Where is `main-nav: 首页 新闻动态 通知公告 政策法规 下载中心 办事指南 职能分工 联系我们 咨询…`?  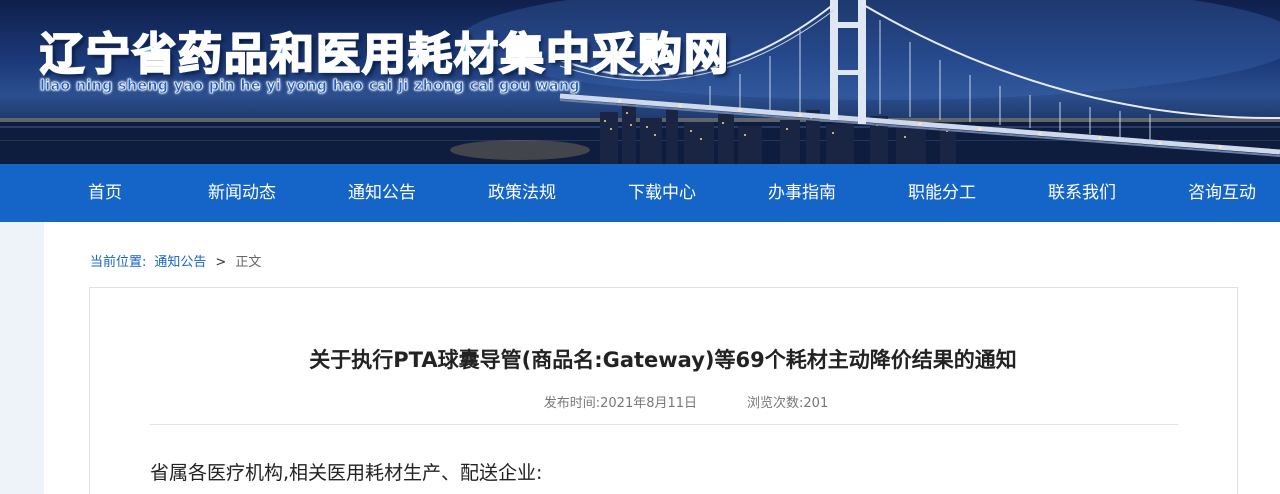 main-nav: 首页 新闻动态 通知公告 政策法规 下载中心 办事指南 职能分工 联系我们 咨询… is located at coordinates (640, 193).